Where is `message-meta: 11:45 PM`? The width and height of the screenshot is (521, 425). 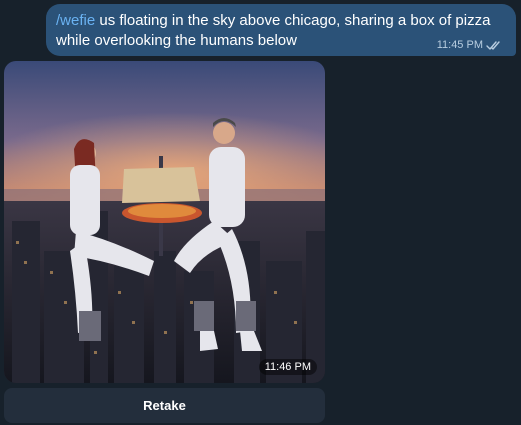 message-meta: 11:45 PM is located at coordinates (469, 45).